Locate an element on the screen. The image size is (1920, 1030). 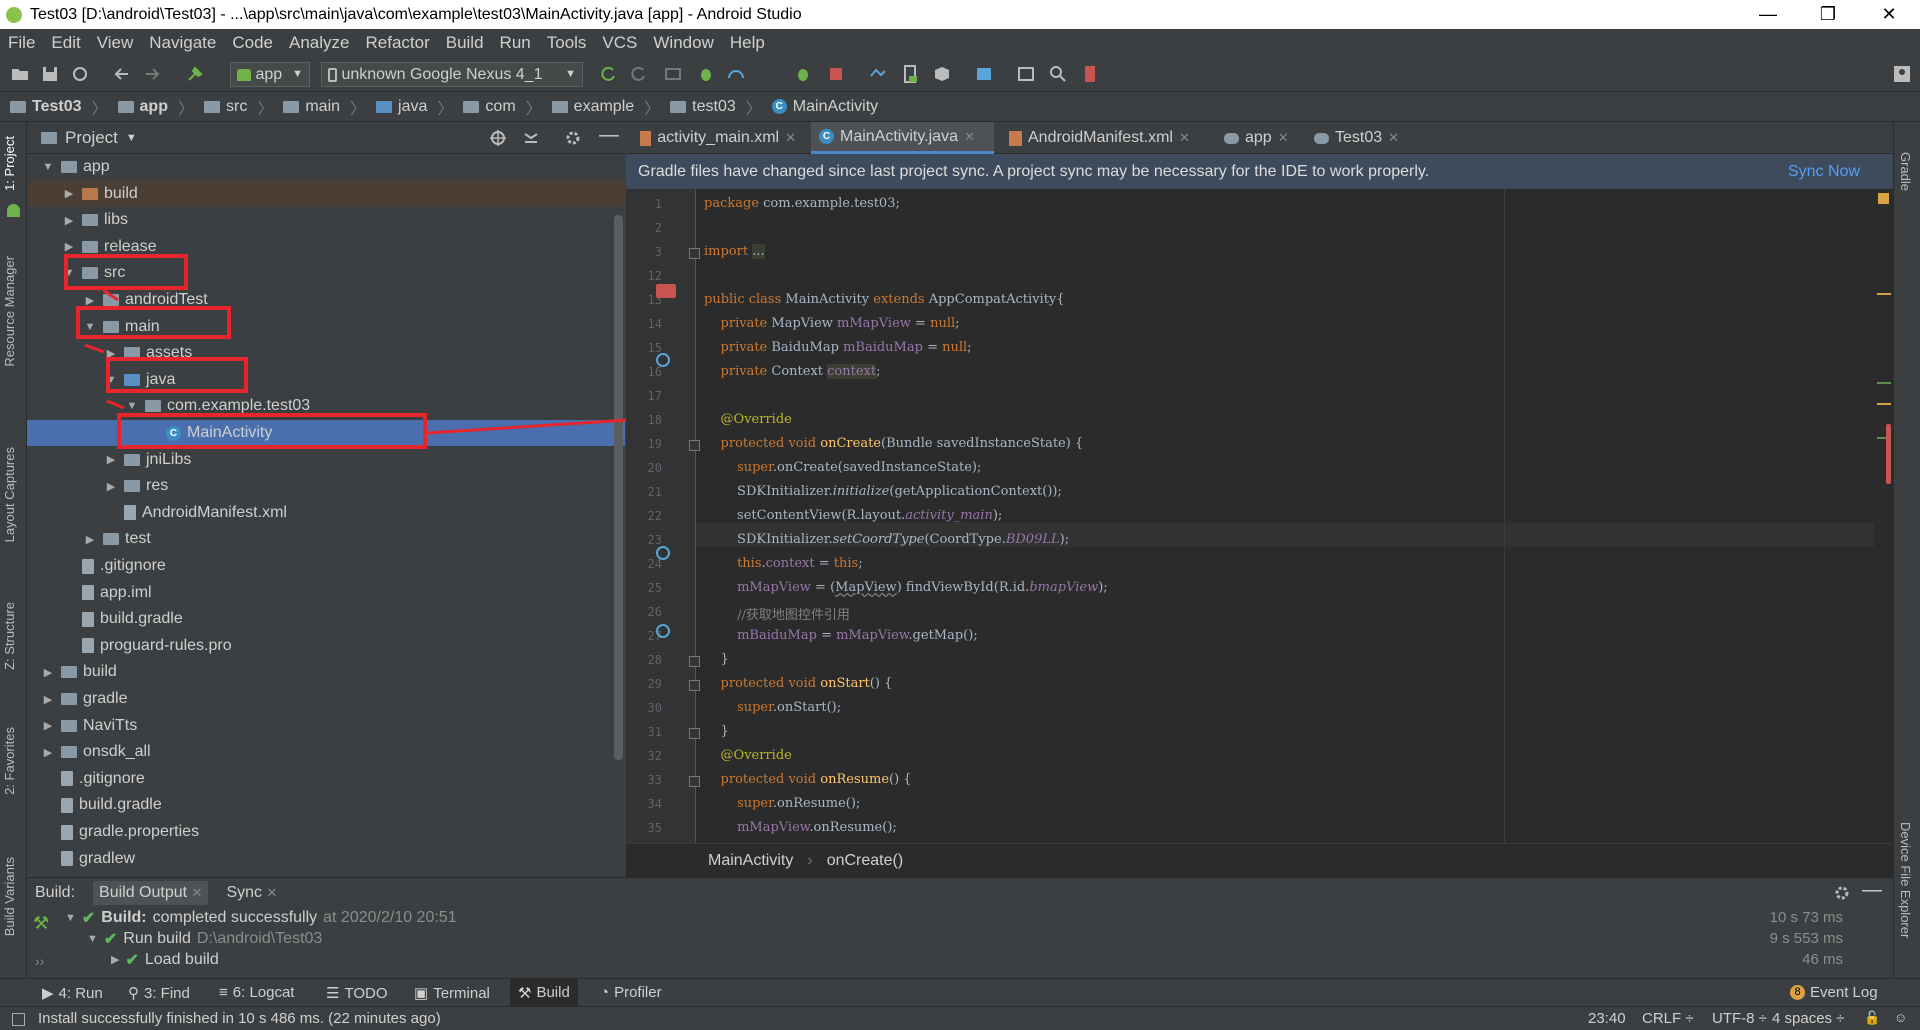
change-marker is located at coordinates (1884, 383).